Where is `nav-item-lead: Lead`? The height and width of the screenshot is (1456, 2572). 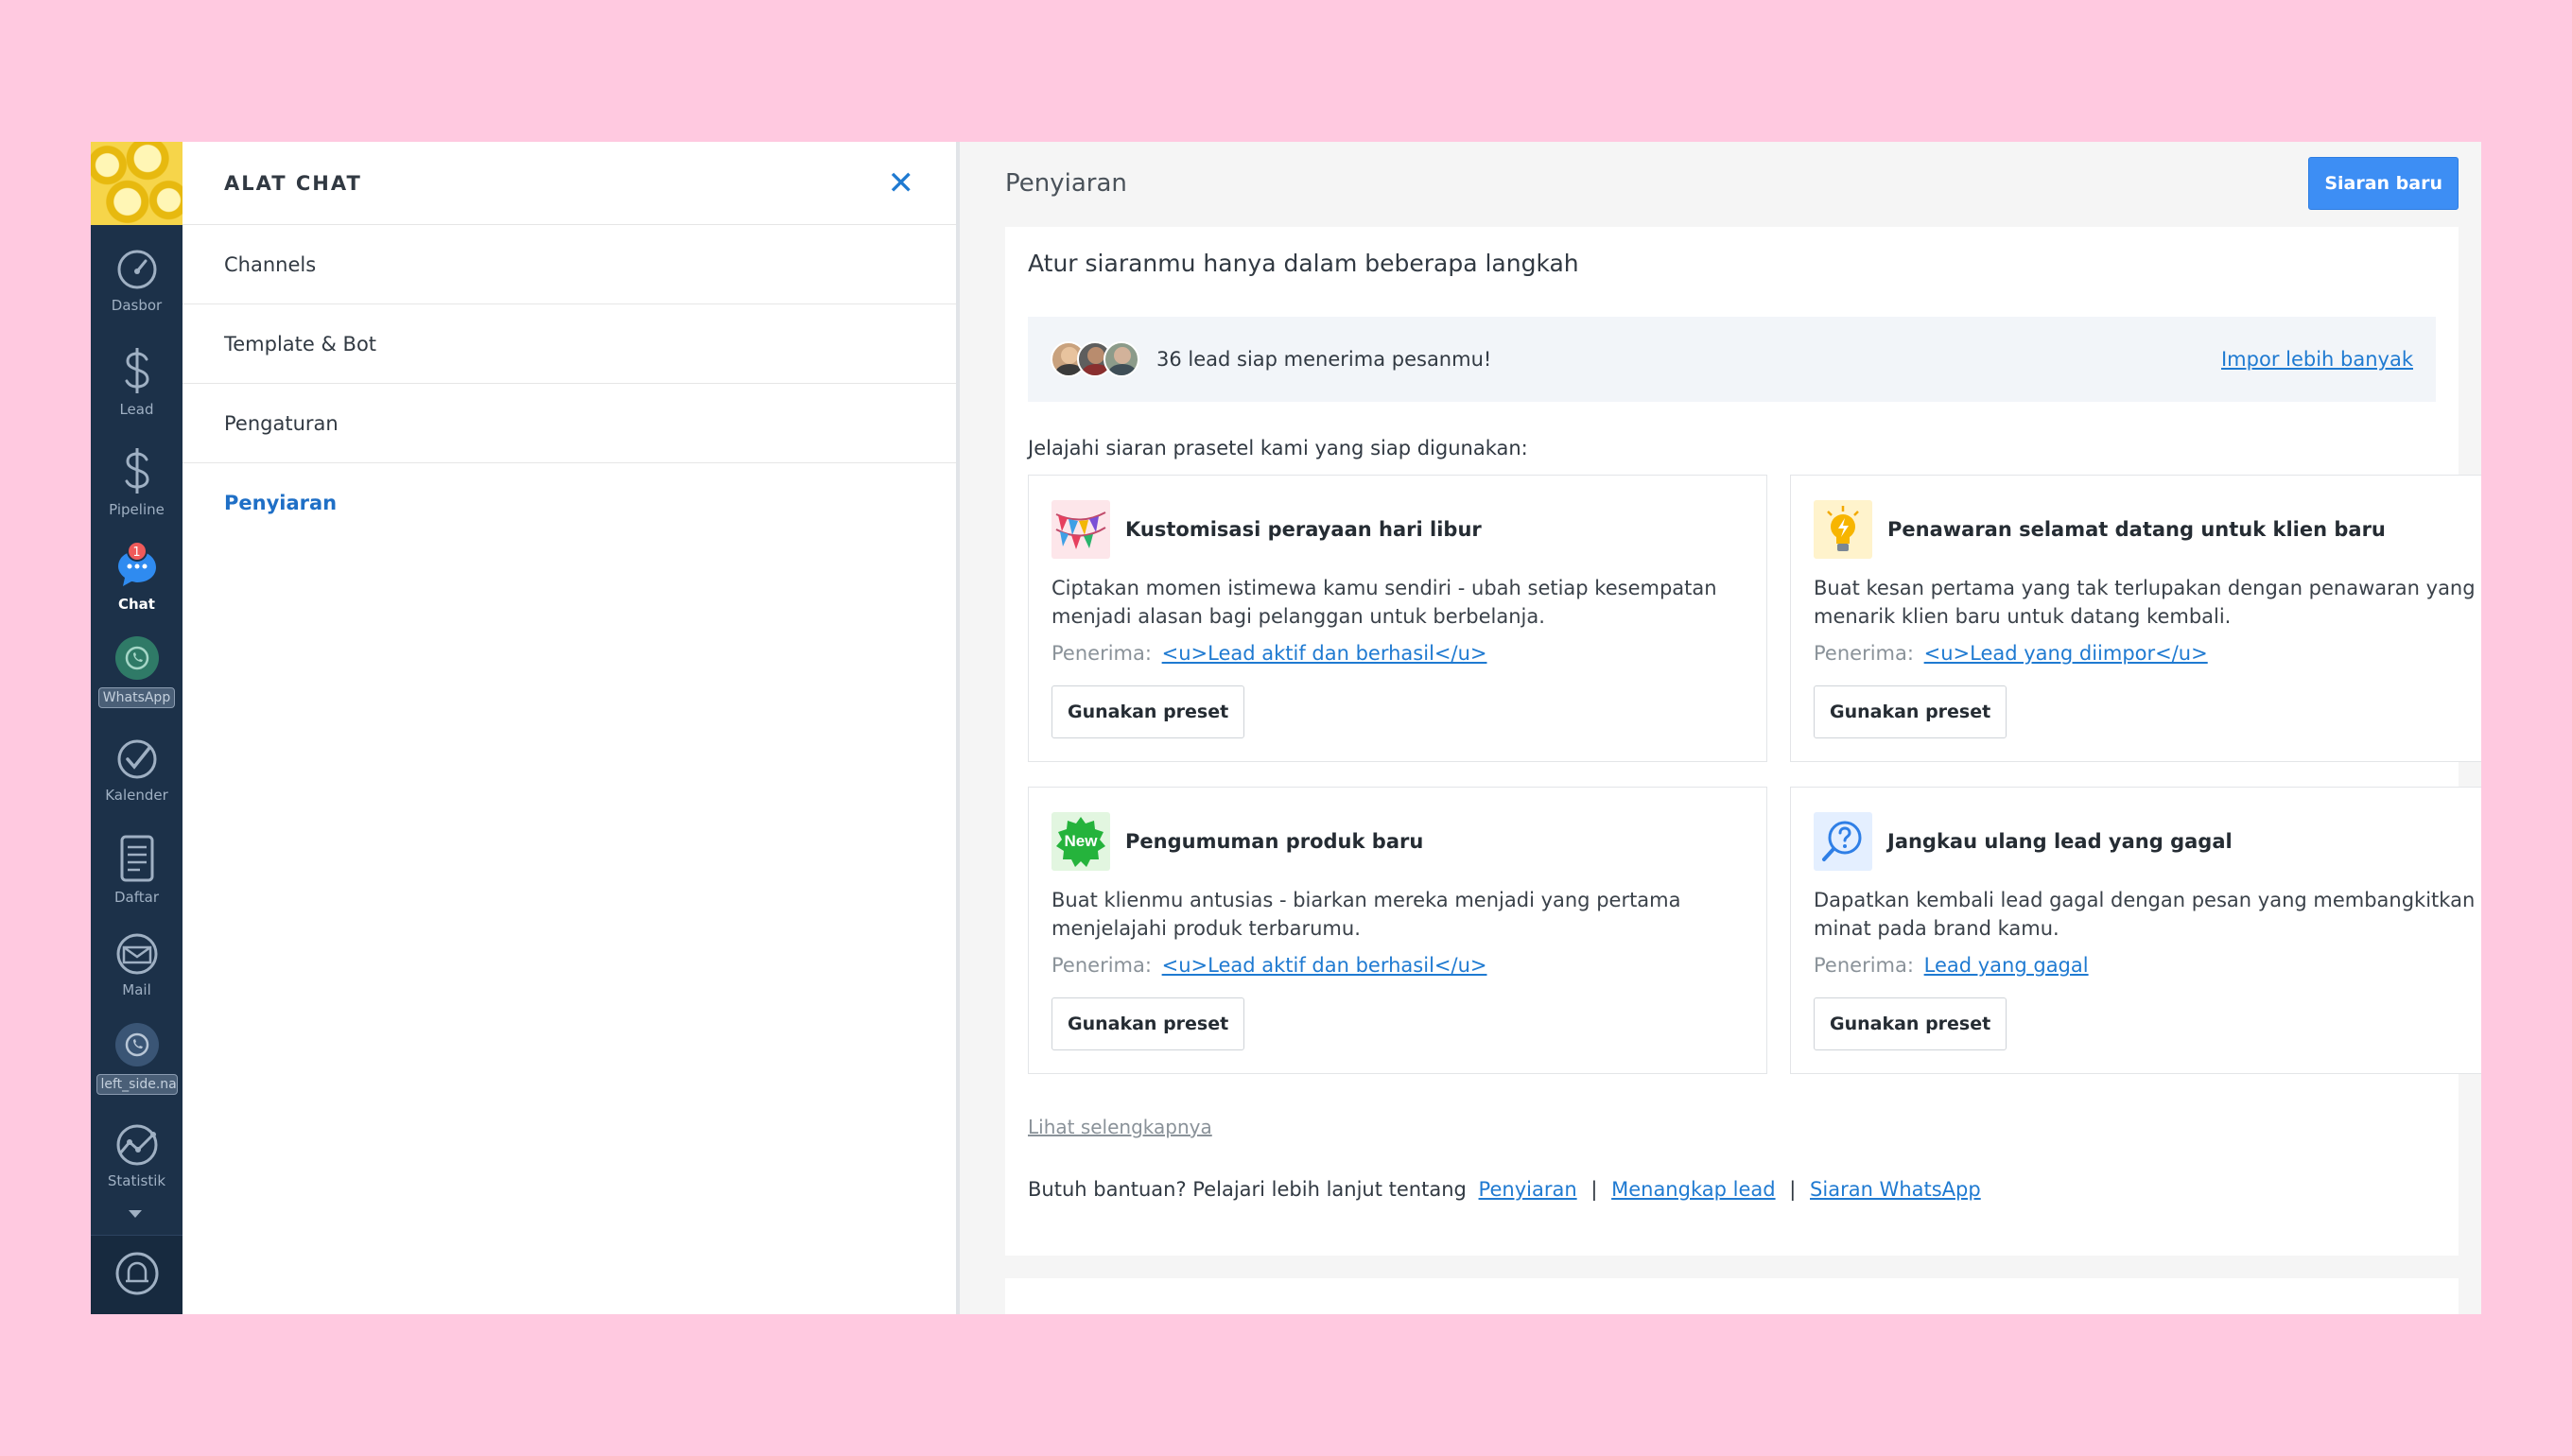
nav-item-lead: Lead is located at coordinates (136, 382).